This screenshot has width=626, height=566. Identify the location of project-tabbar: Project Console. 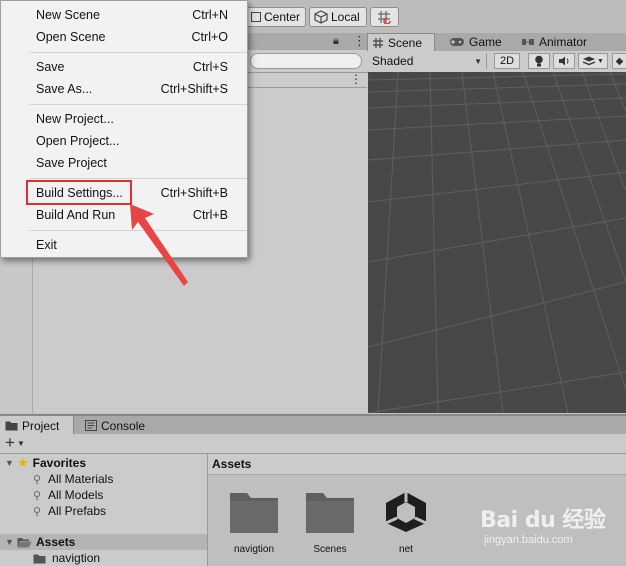
(313, 425).